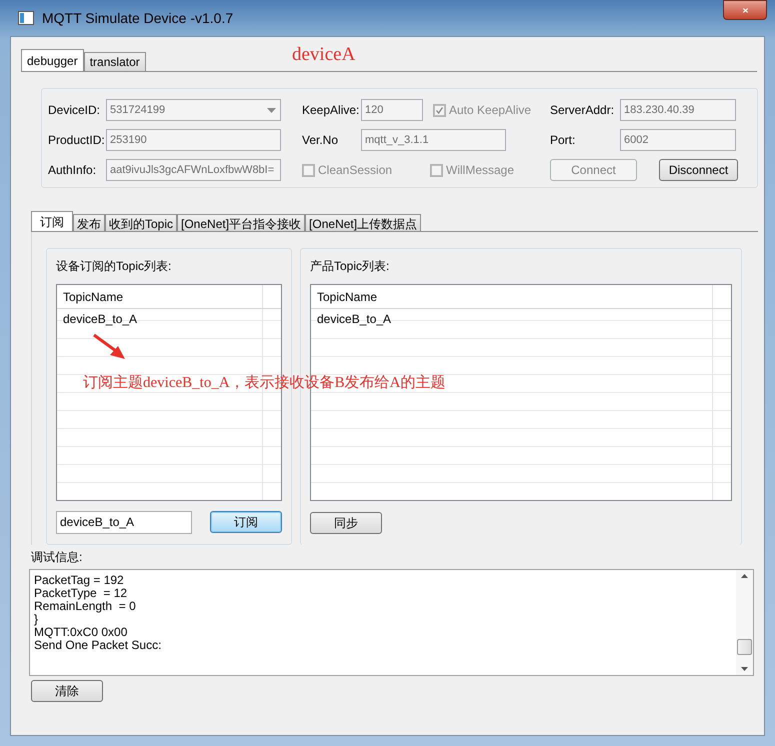 The width and height of the screenshot is (775, 746). I want to click on log-line: MQTT:0xC0 0x00, so click(81, 632).